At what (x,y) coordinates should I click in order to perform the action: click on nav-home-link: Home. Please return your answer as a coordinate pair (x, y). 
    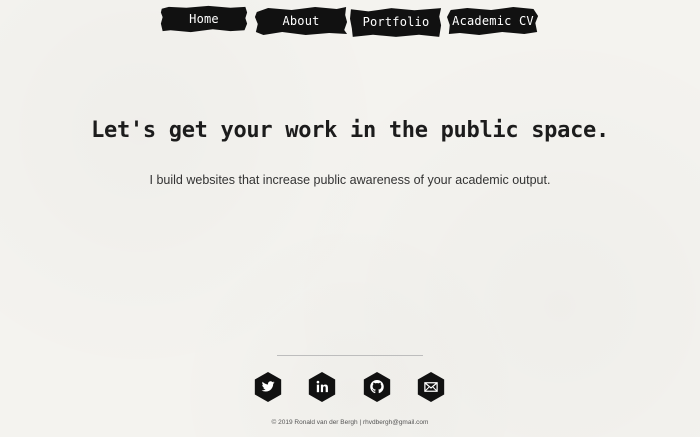
    Looking at the image, I should click on (204, 19).